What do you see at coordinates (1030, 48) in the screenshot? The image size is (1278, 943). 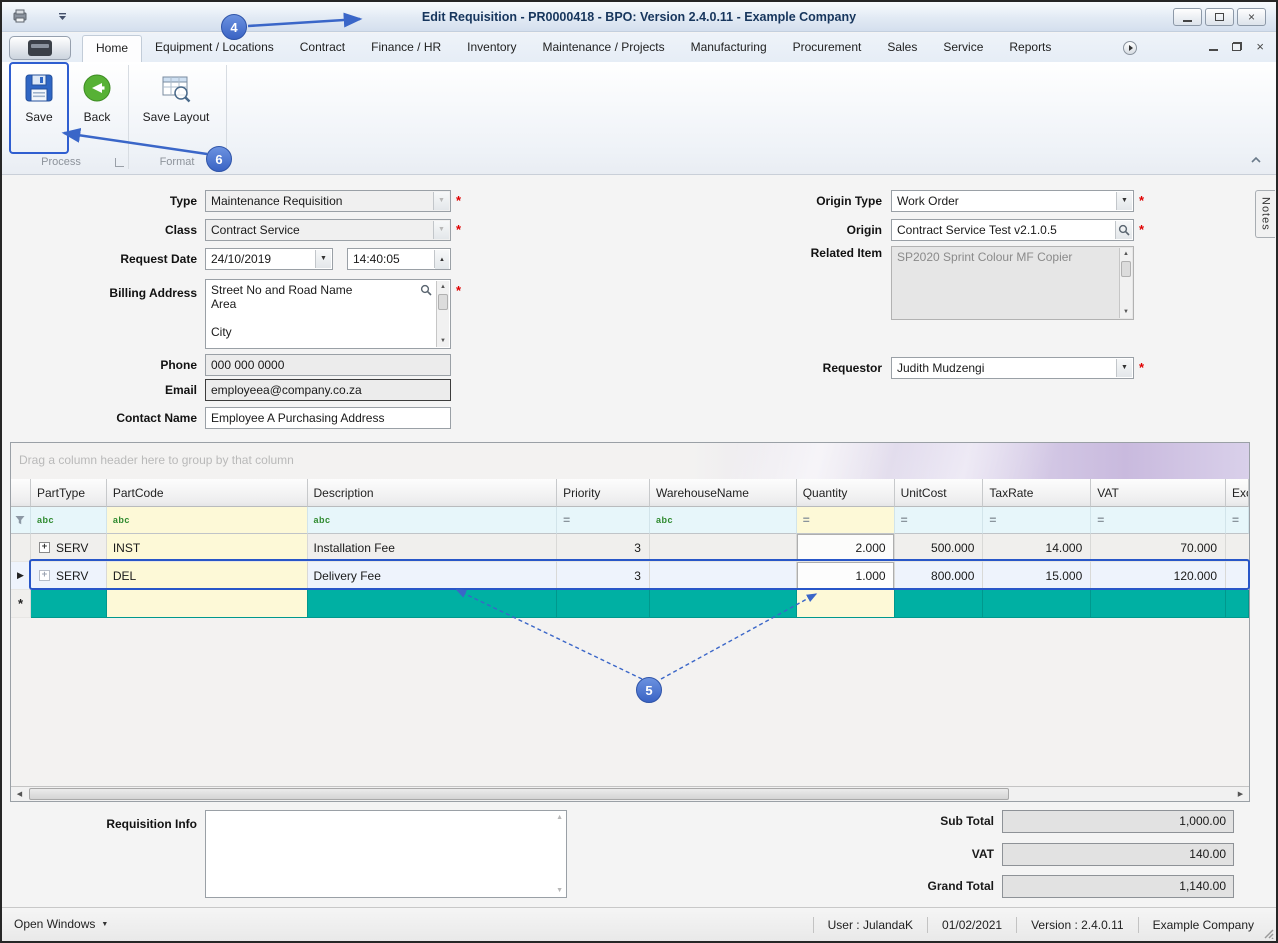 I see `tab-reports: Reports` at bounding box center [1030, 48].